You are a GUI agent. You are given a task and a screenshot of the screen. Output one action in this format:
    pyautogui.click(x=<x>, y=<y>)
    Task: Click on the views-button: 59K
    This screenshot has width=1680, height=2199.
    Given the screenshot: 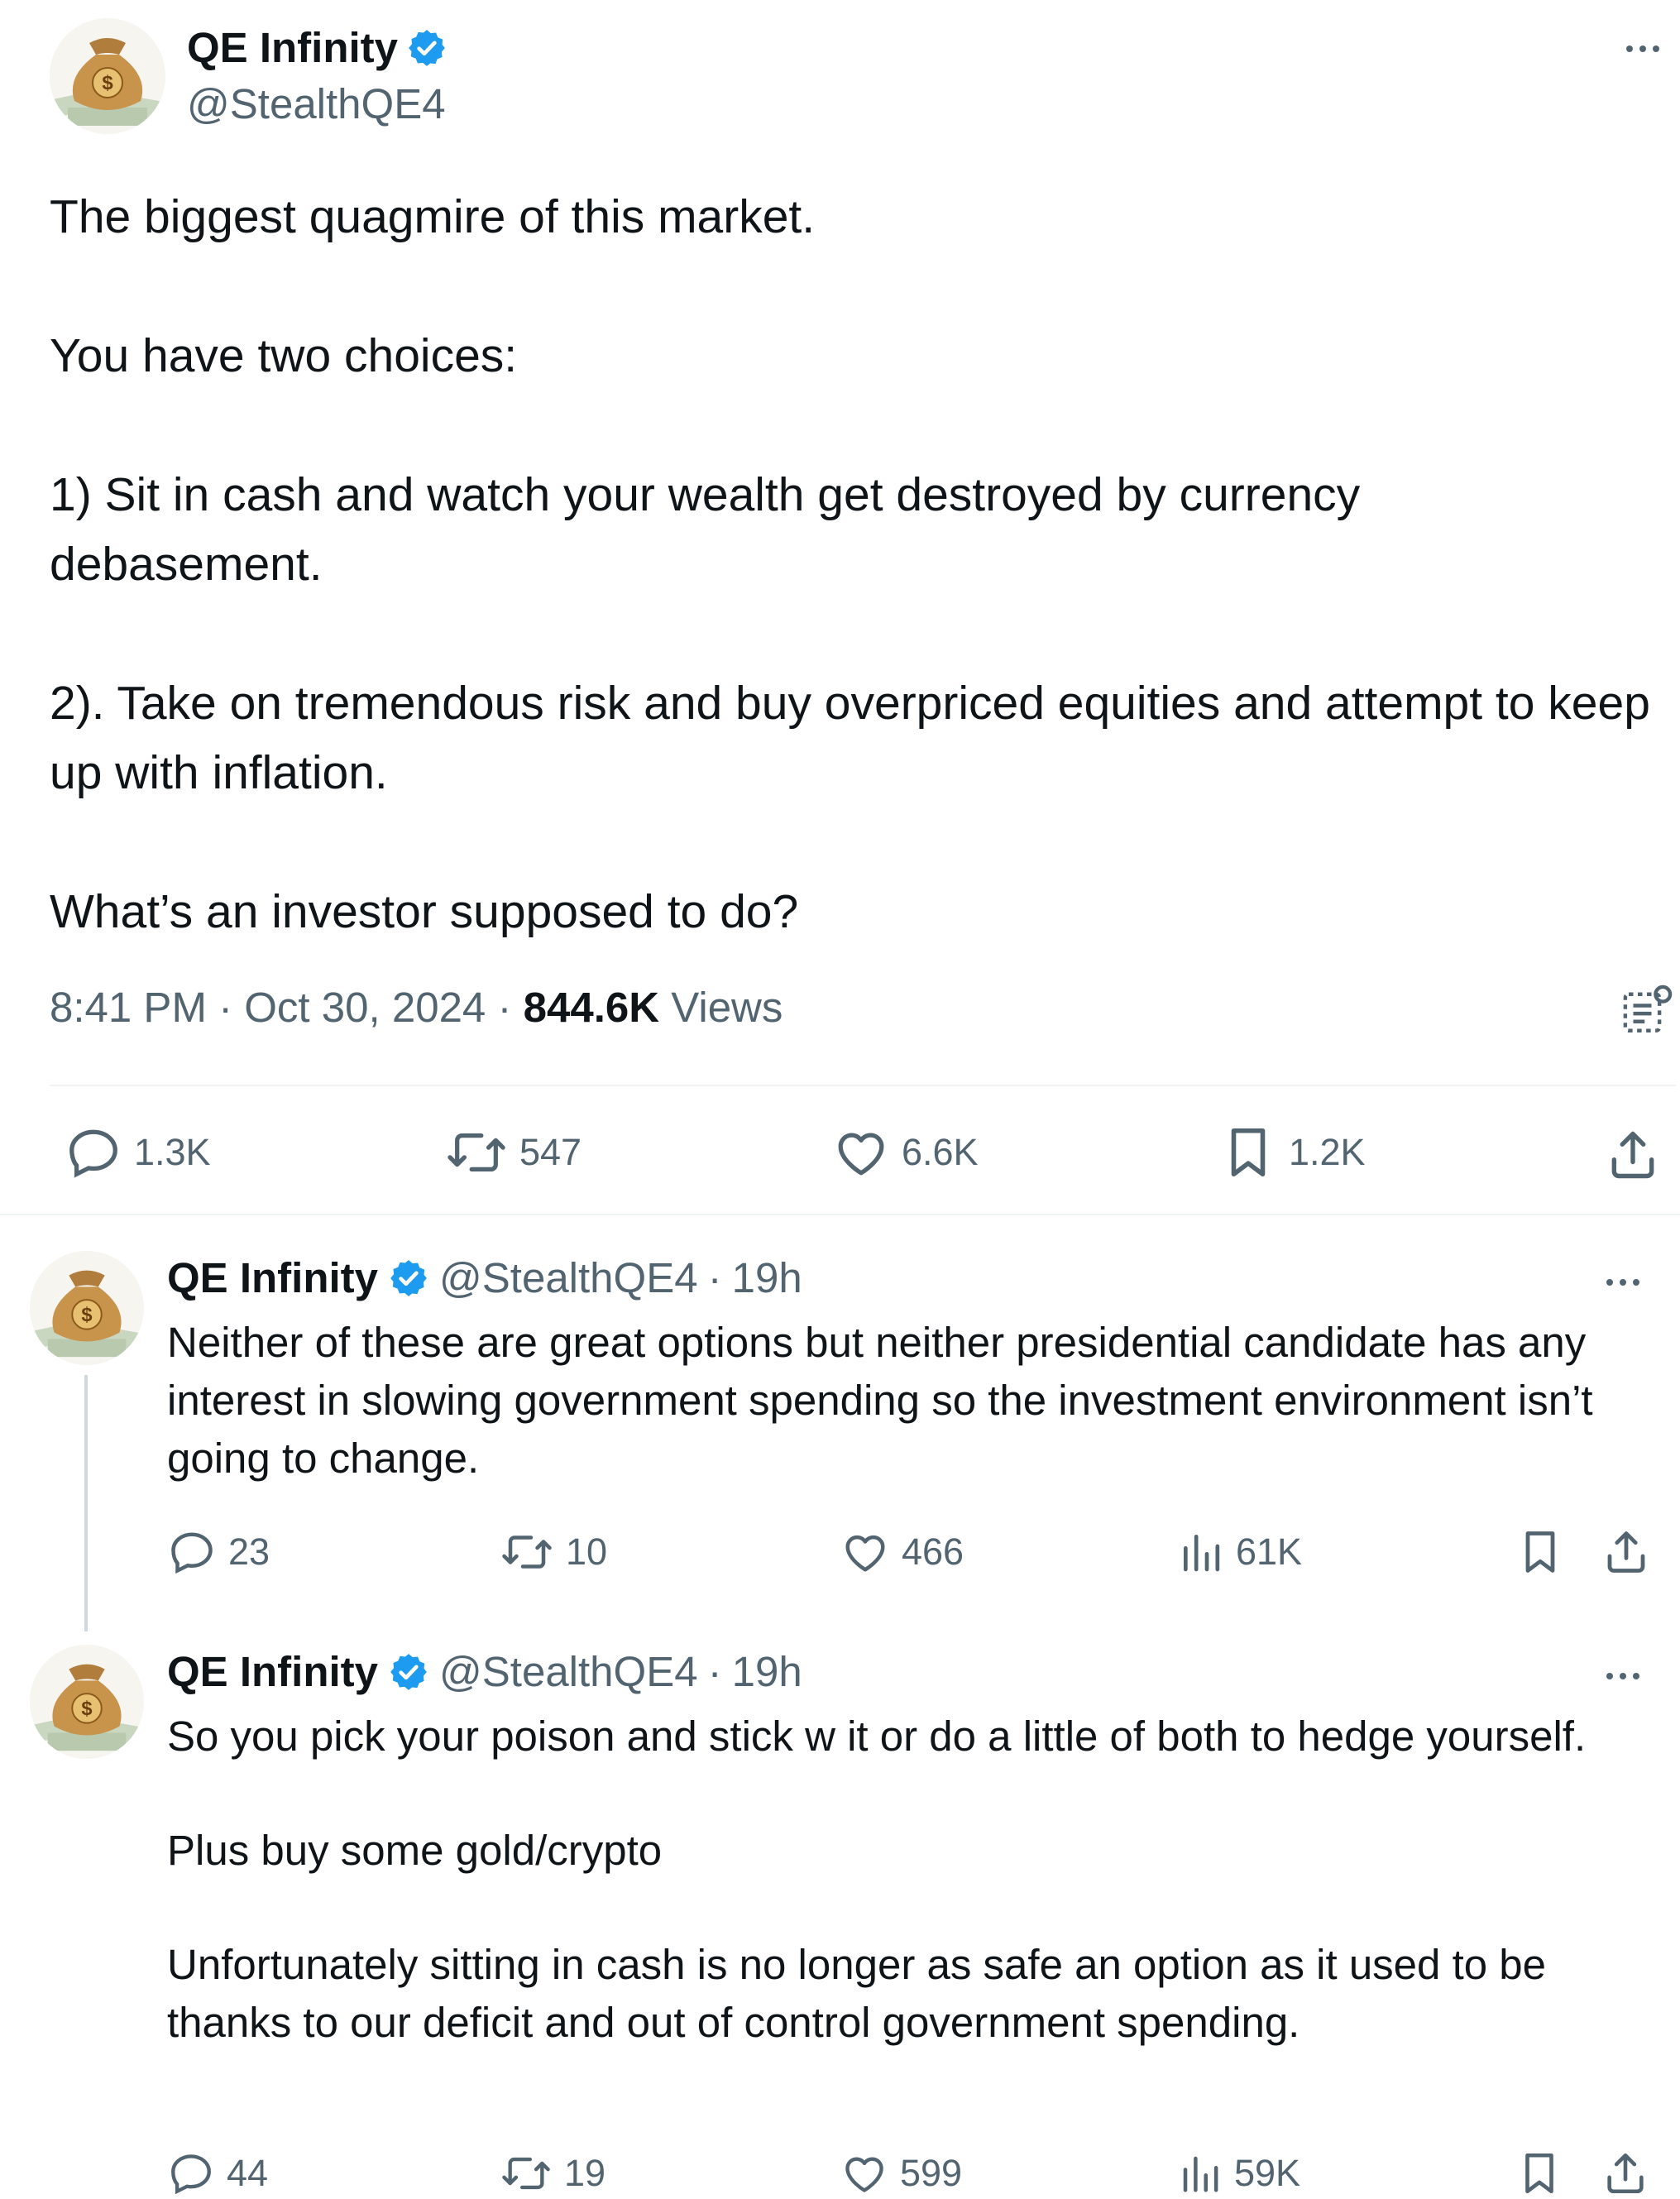 What is the action you would take?
    pyautogui.click(x=1239, y=2173)
    